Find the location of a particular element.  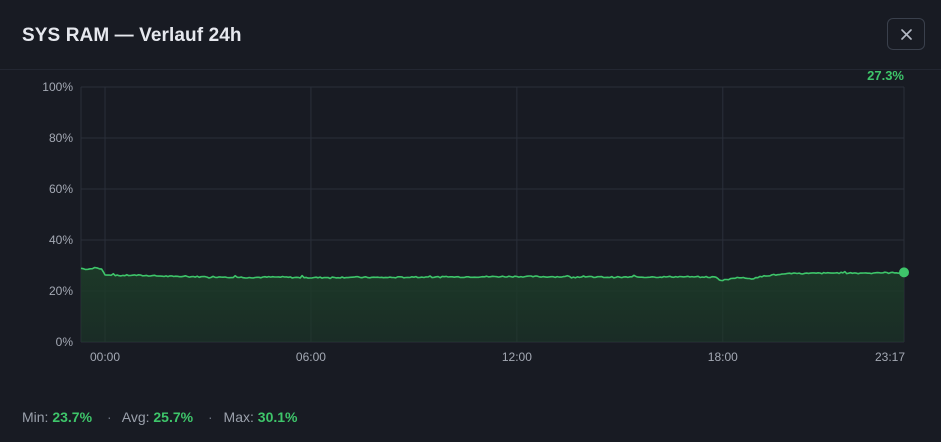

y-tick-label: 60% is located at coordinates (61, 189).